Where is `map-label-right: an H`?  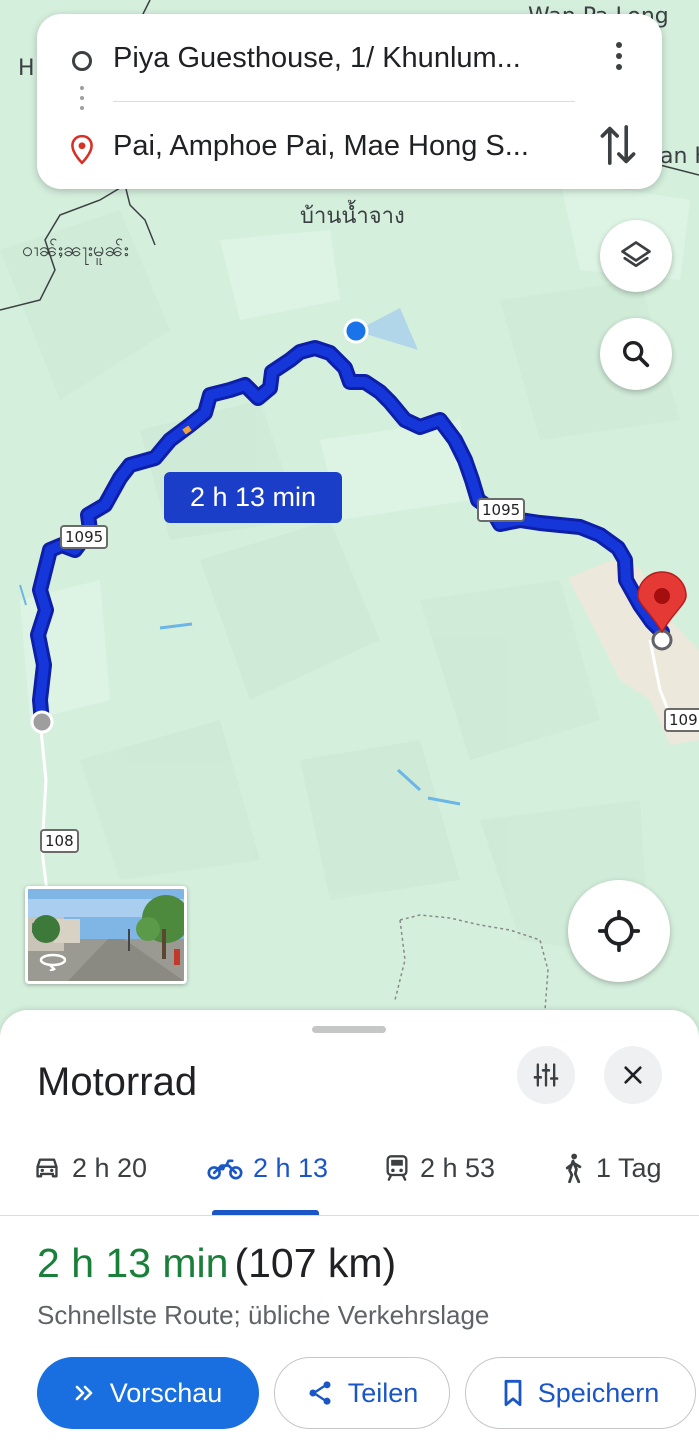
map-label-right: an H is located at coordinates (679, 156).